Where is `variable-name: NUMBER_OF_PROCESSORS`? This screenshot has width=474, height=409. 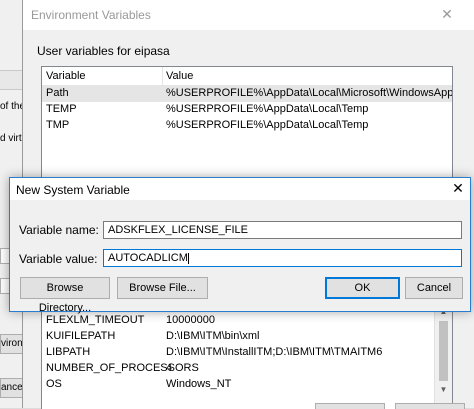
variable-name: NUMBER_OF_PROCESSORS is located at coordinates (122, 368).